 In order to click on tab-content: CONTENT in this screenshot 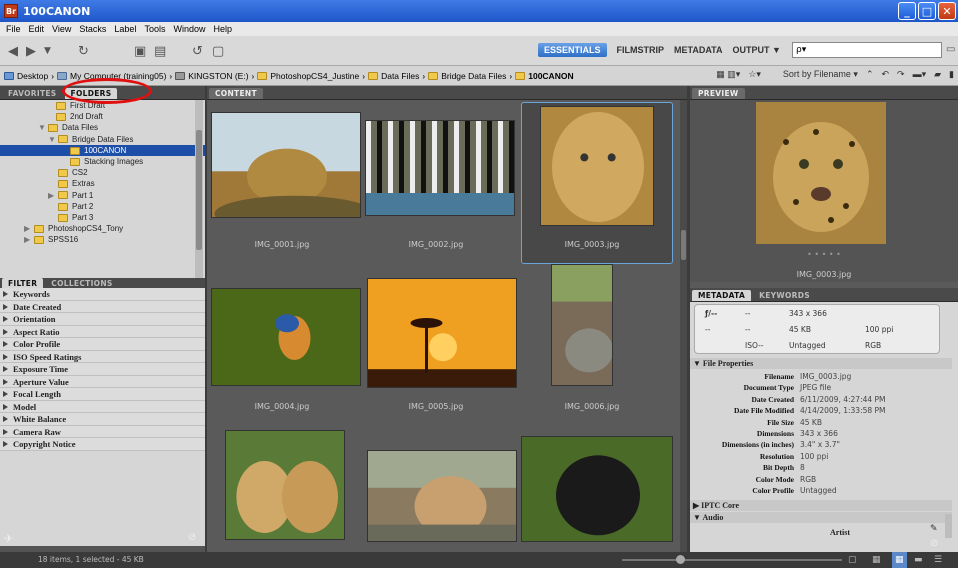, I will do `click(236, 93)`.